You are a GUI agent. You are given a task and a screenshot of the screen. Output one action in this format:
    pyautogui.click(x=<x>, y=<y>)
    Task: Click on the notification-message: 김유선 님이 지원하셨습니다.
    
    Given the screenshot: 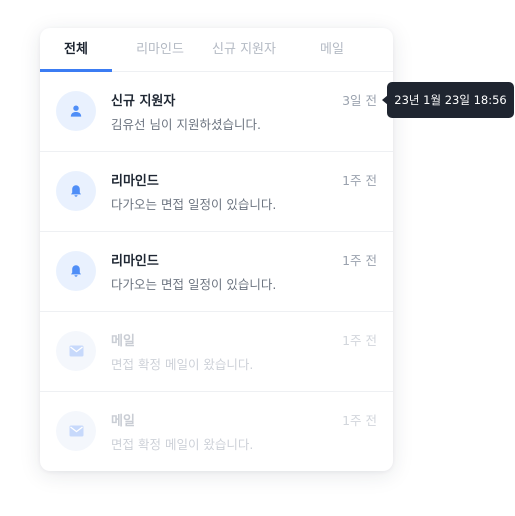 What is the action you would take?
    pyautogui.click(x=186, y=124)
    